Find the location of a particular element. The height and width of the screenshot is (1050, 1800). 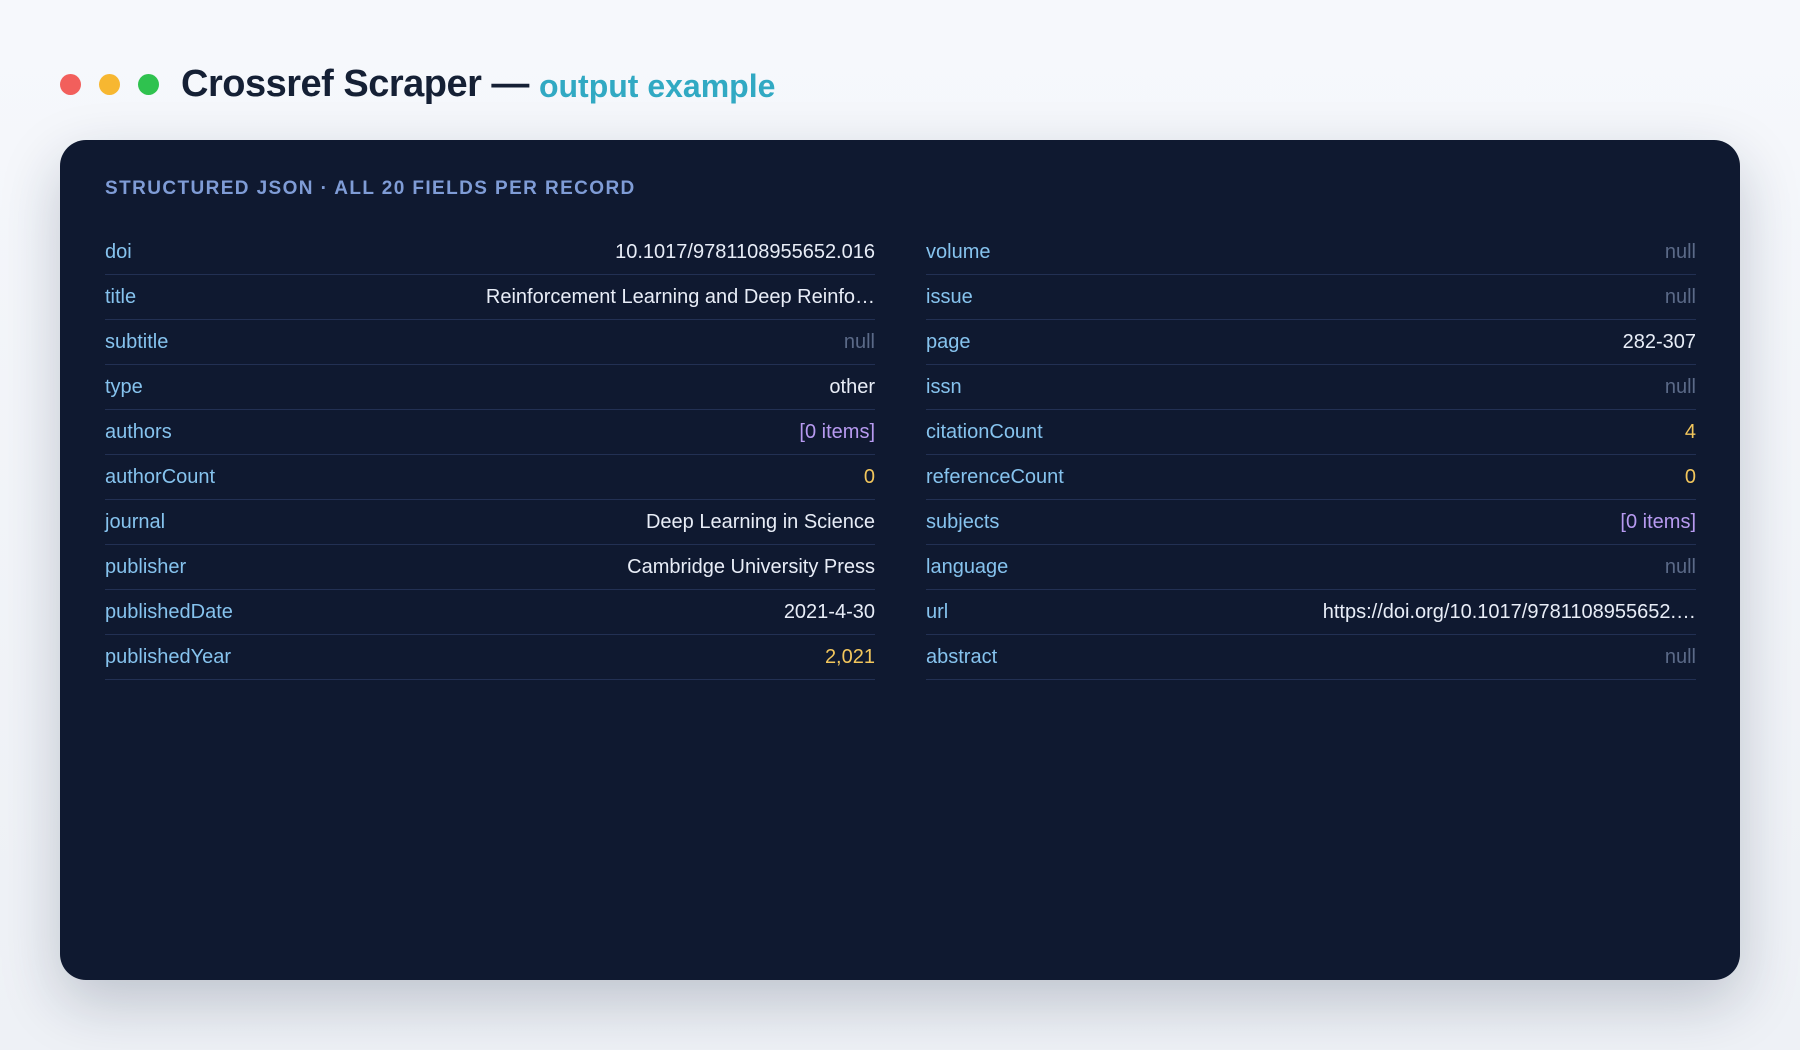

field-key: referenceCount is located at coordinates (995, 476).